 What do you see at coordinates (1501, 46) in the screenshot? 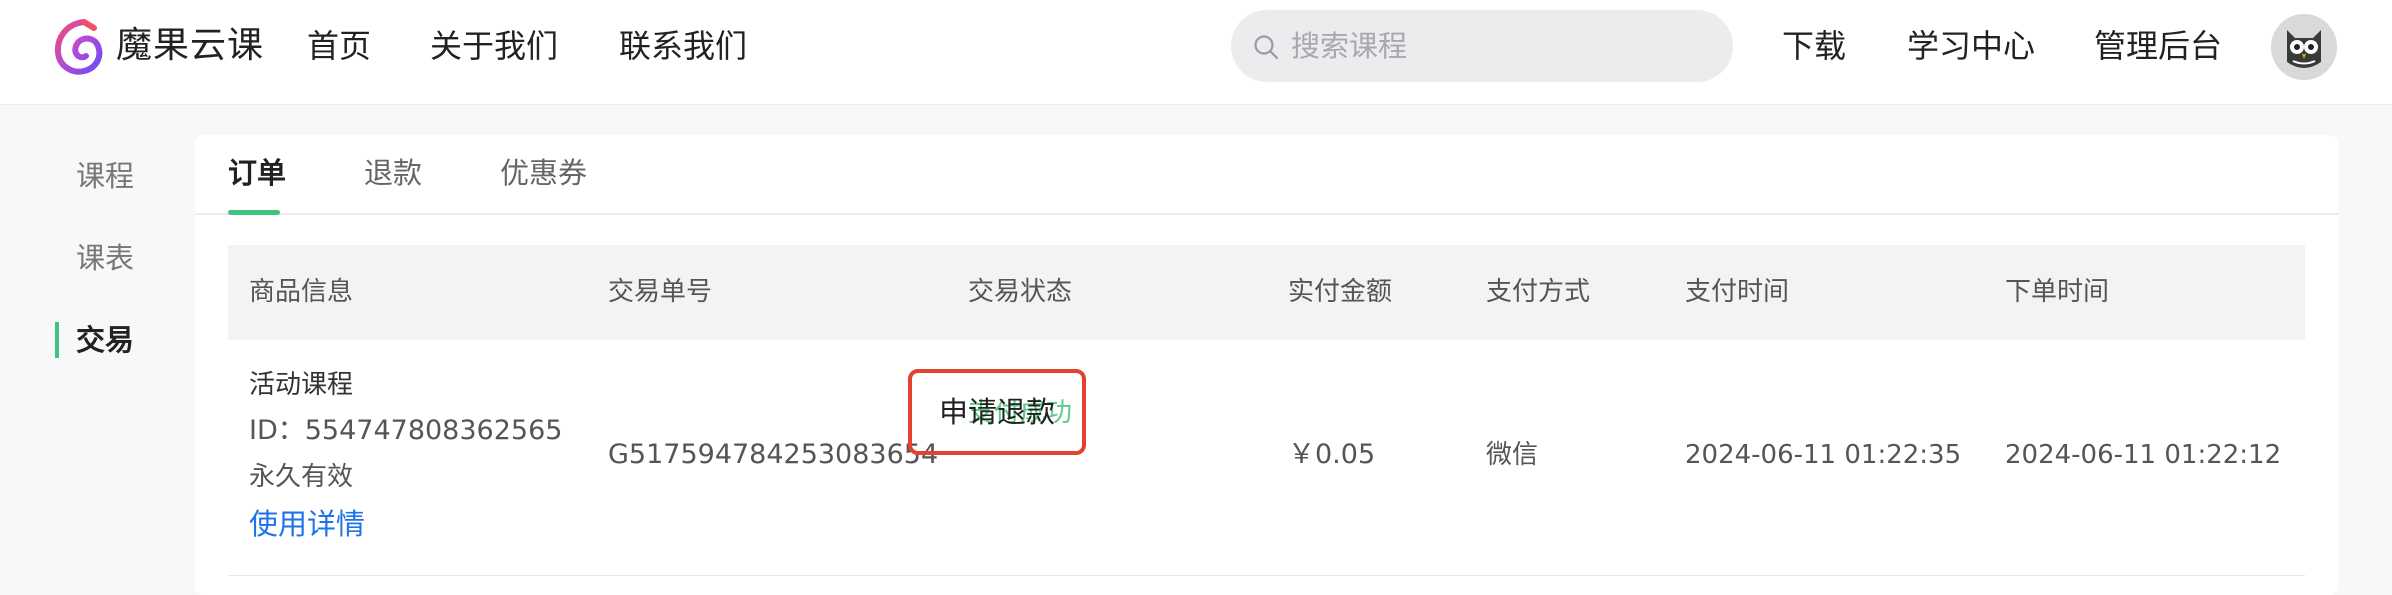
I see `search-input` at bounding box center [1501, 46].